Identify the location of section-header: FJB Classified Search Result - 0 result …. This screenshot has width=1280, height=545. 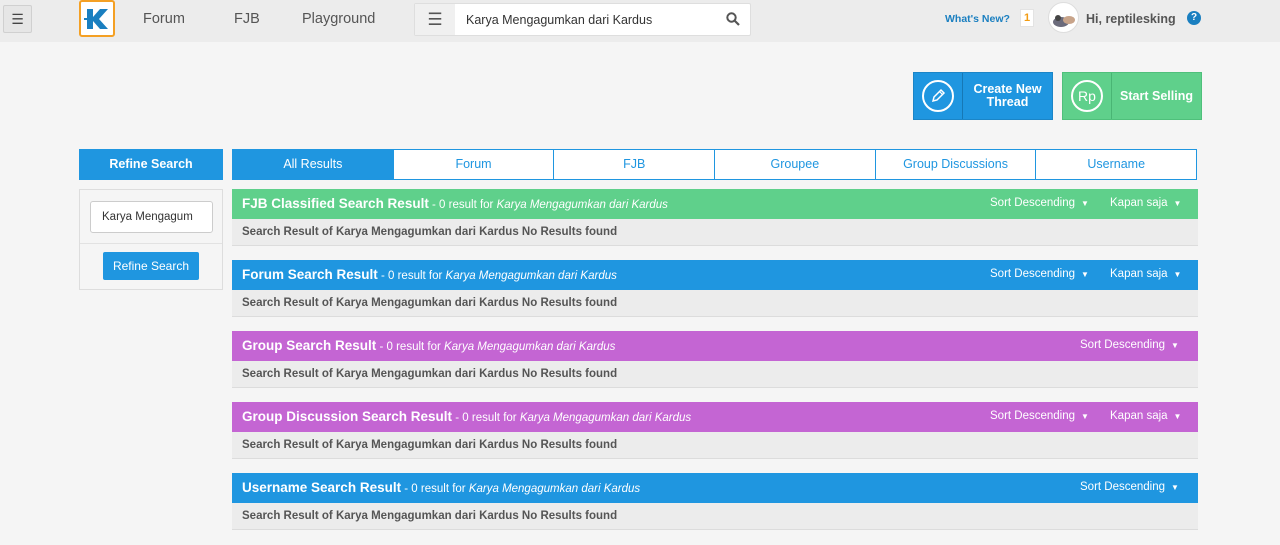
(715, 204).